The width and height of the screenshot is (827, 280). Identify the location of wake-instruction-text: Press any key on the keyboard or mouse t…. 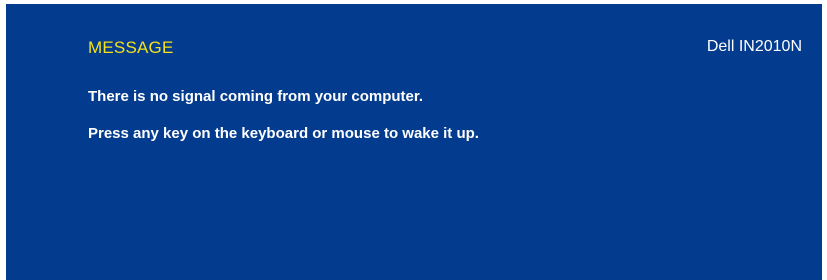
(283, 133).